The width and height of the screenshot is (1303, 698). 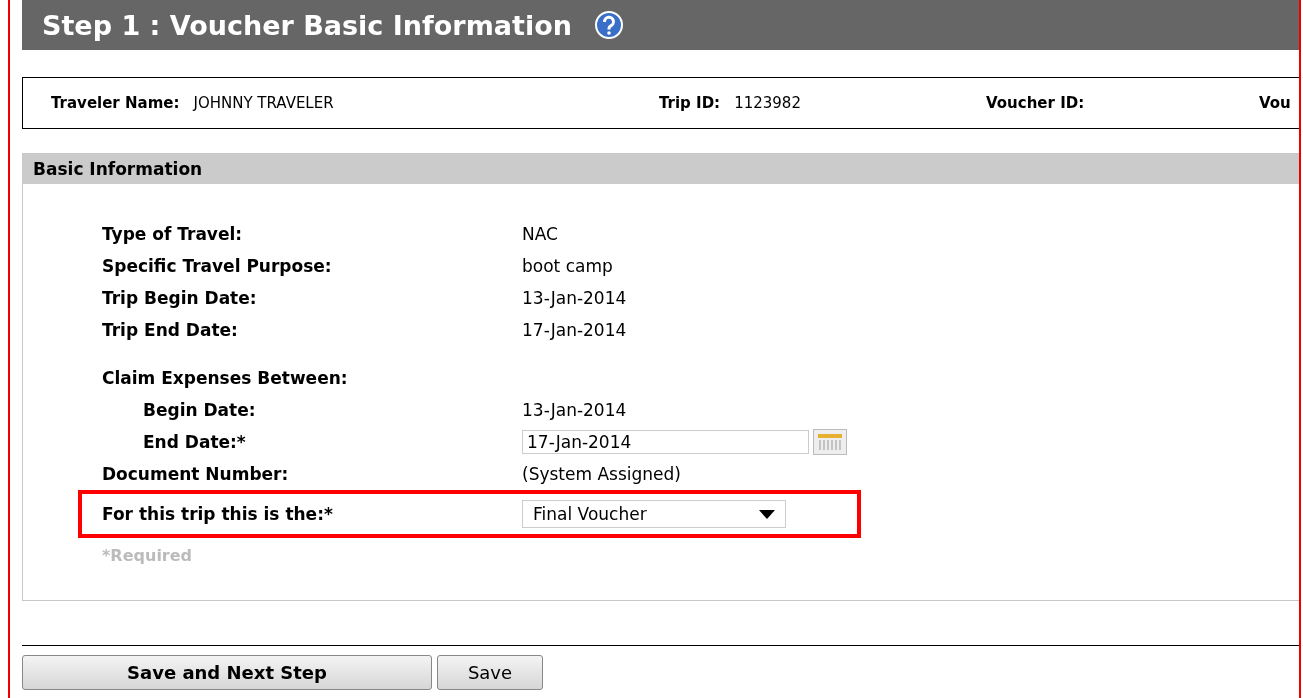 I want to click on info-label: Voucher ID:, so click(x=1035, y=103).